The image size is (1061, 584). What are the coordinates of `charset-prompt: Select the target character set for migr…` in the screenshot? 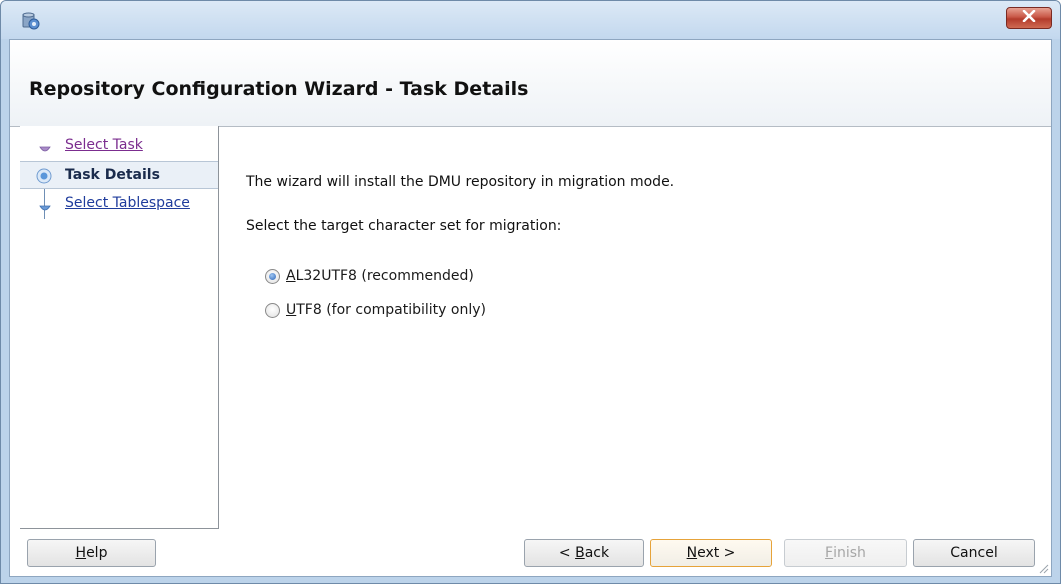 It's located at (404, 226).